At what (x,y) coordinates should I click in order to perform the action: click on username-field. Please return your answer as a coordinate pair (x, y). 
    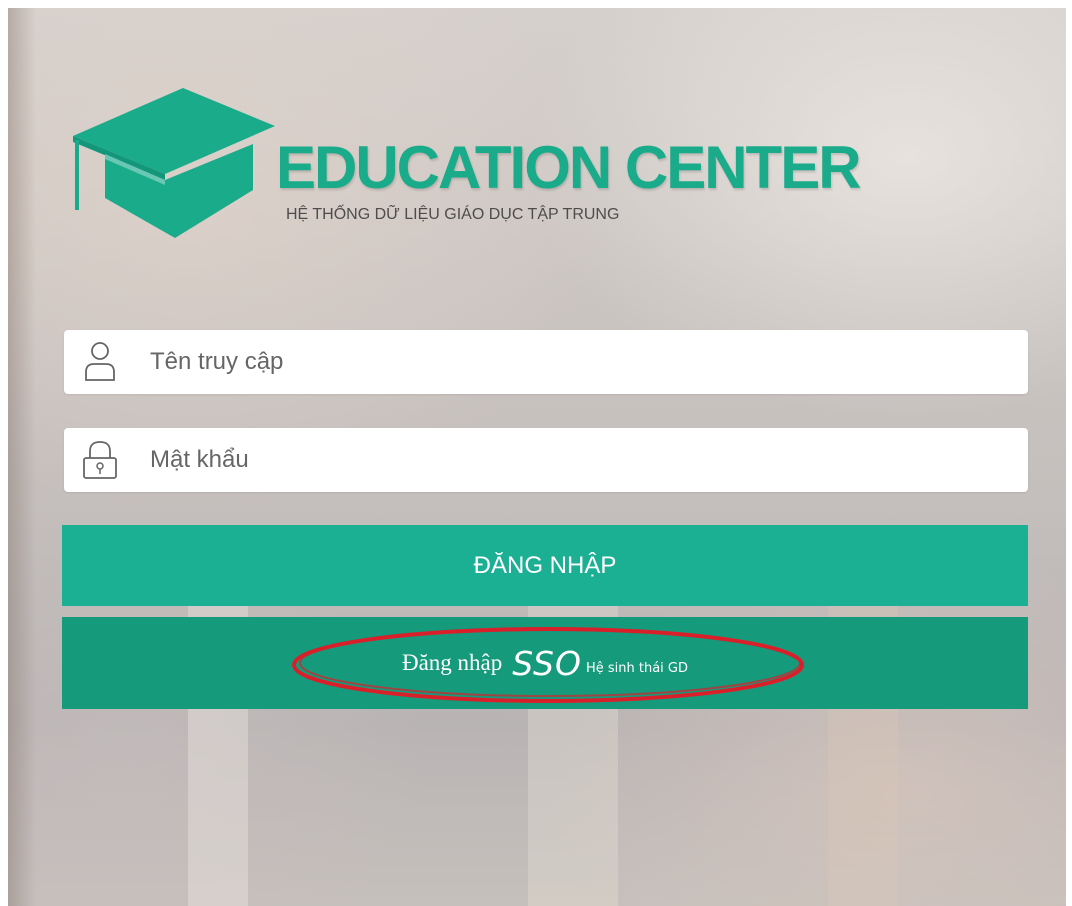
    Looking at the image, I should click on (546, 362).